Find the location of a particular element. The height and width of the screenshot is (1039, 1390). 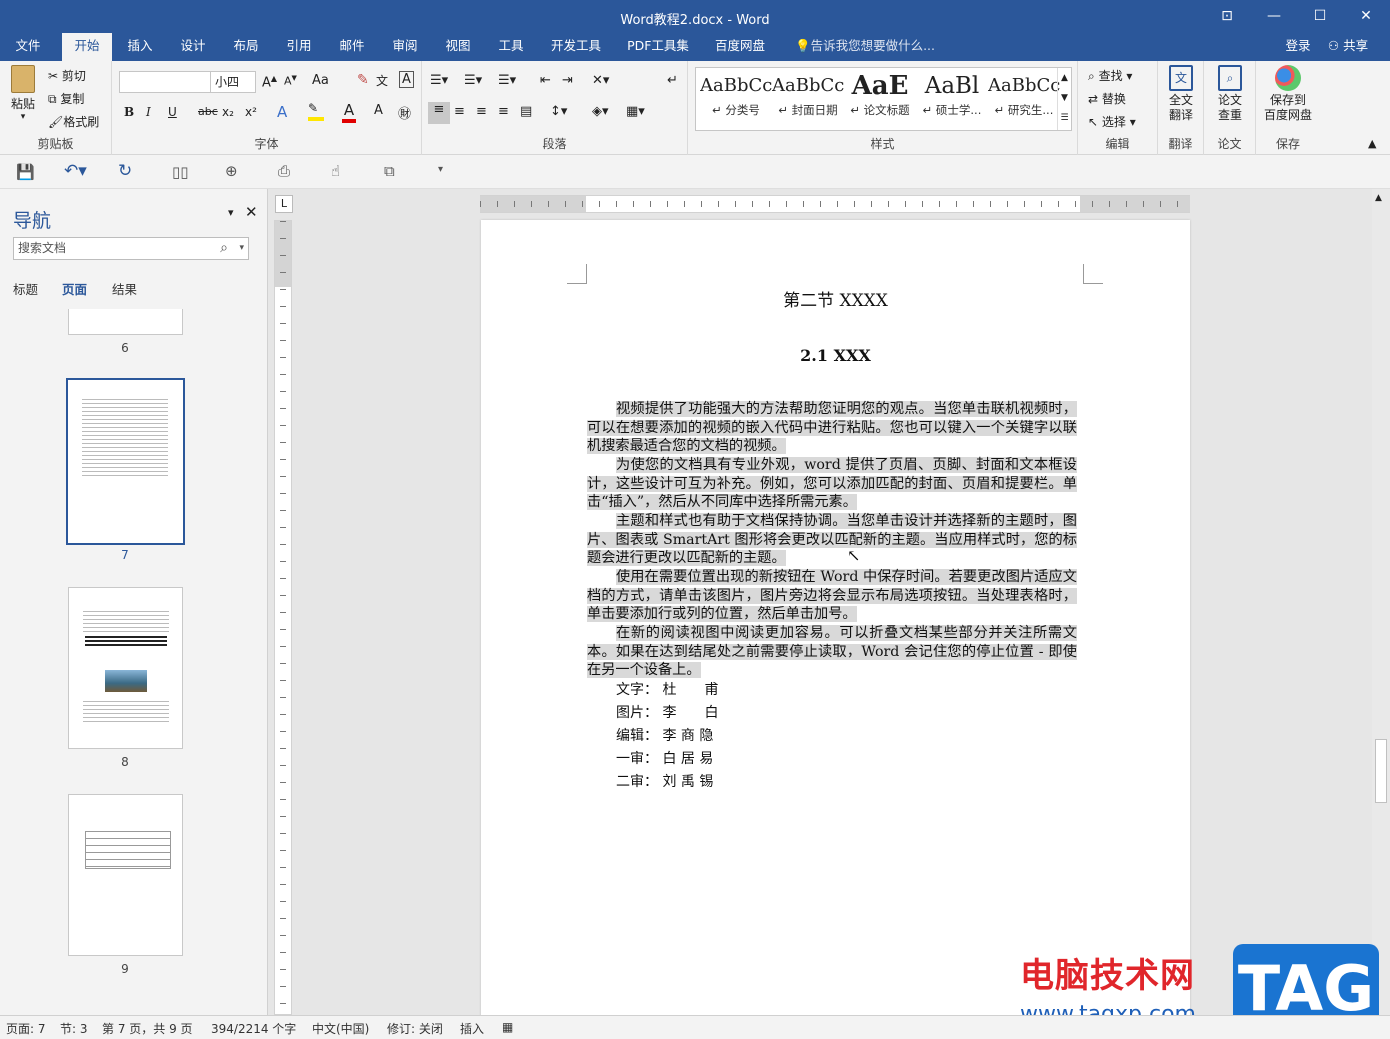

paper-check-button: ⌕ 论文 查重 is located at coordinates (1230, 94).